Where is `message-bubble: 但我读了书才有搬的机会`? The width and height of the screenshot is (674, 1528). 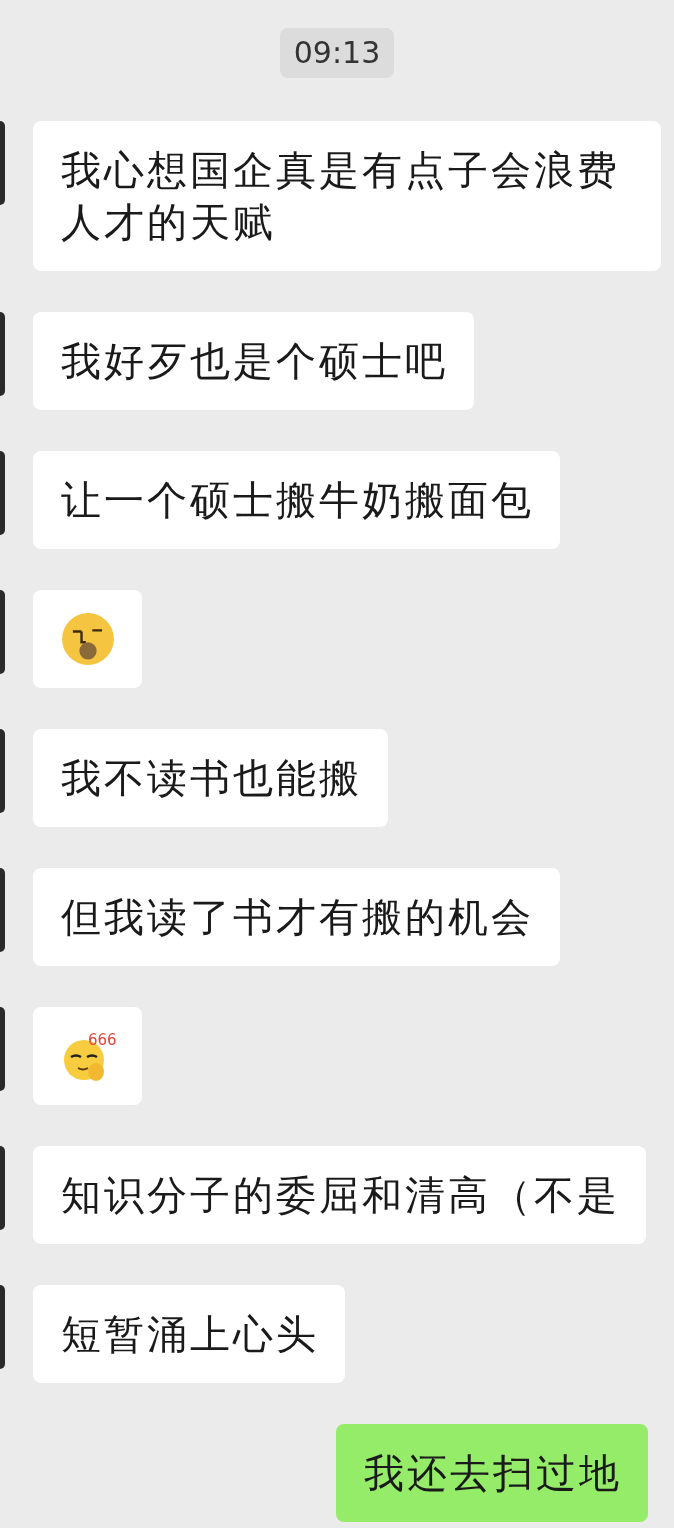
message-bubble: 但我读了书才有搬的机会 is located at coordinates (296, 917).